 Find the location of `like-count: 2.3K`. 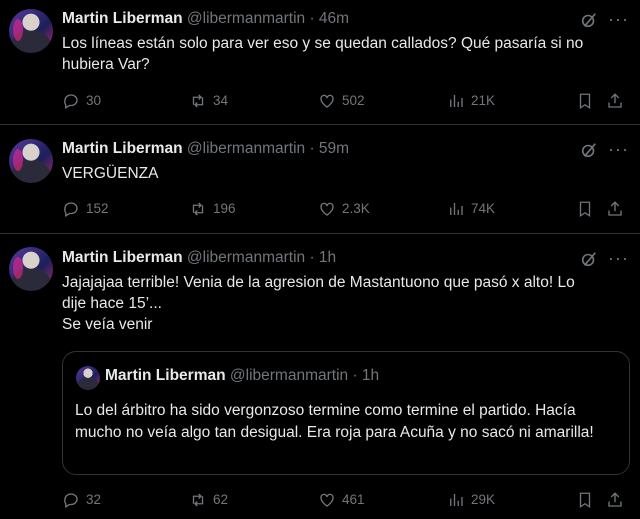

like-count: 2.3K is located at coordinates (356, 208).